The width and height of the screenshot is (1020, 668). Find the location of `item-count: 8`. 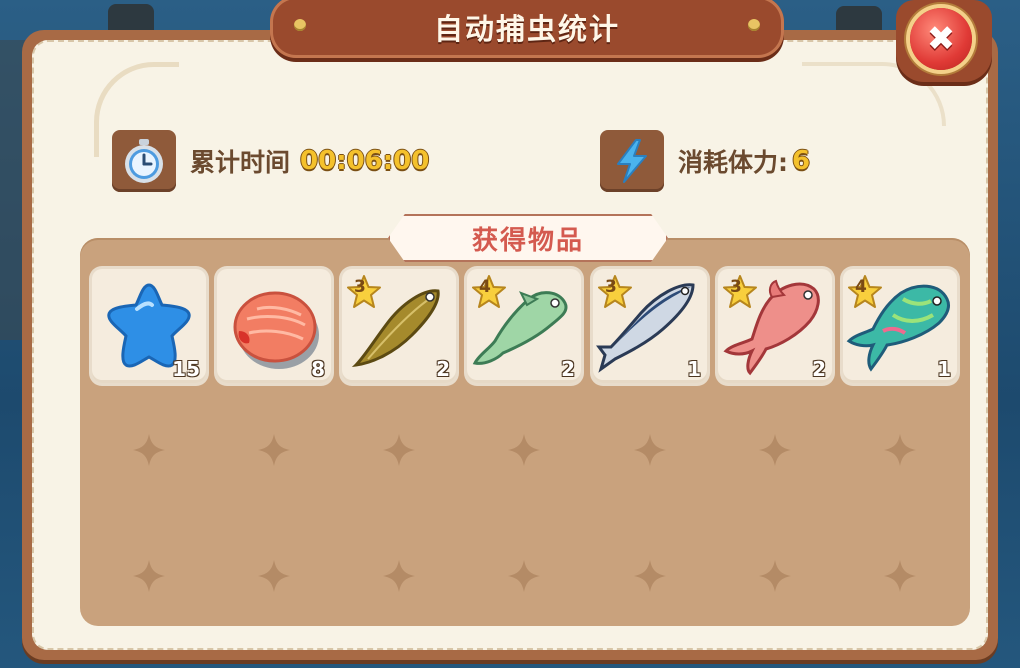

item-count: 8 is located at coordinates (318, 369).